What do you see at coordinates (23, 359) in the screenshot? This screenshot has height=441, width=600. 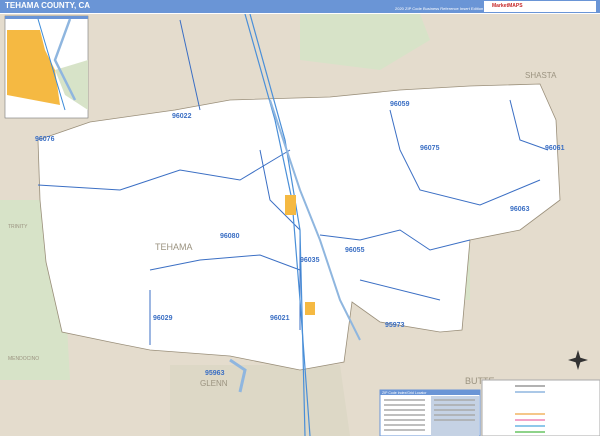 I see `county-label: MENDOCINO` at bounding box center [23, 359].